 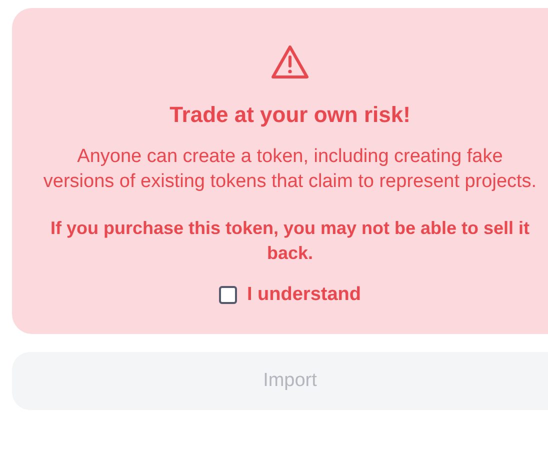 What do you see at coordinates (290, 115) in the screenshot?
I see `warning-title: Trade at your own risk!` at bounding box center [290, 115].